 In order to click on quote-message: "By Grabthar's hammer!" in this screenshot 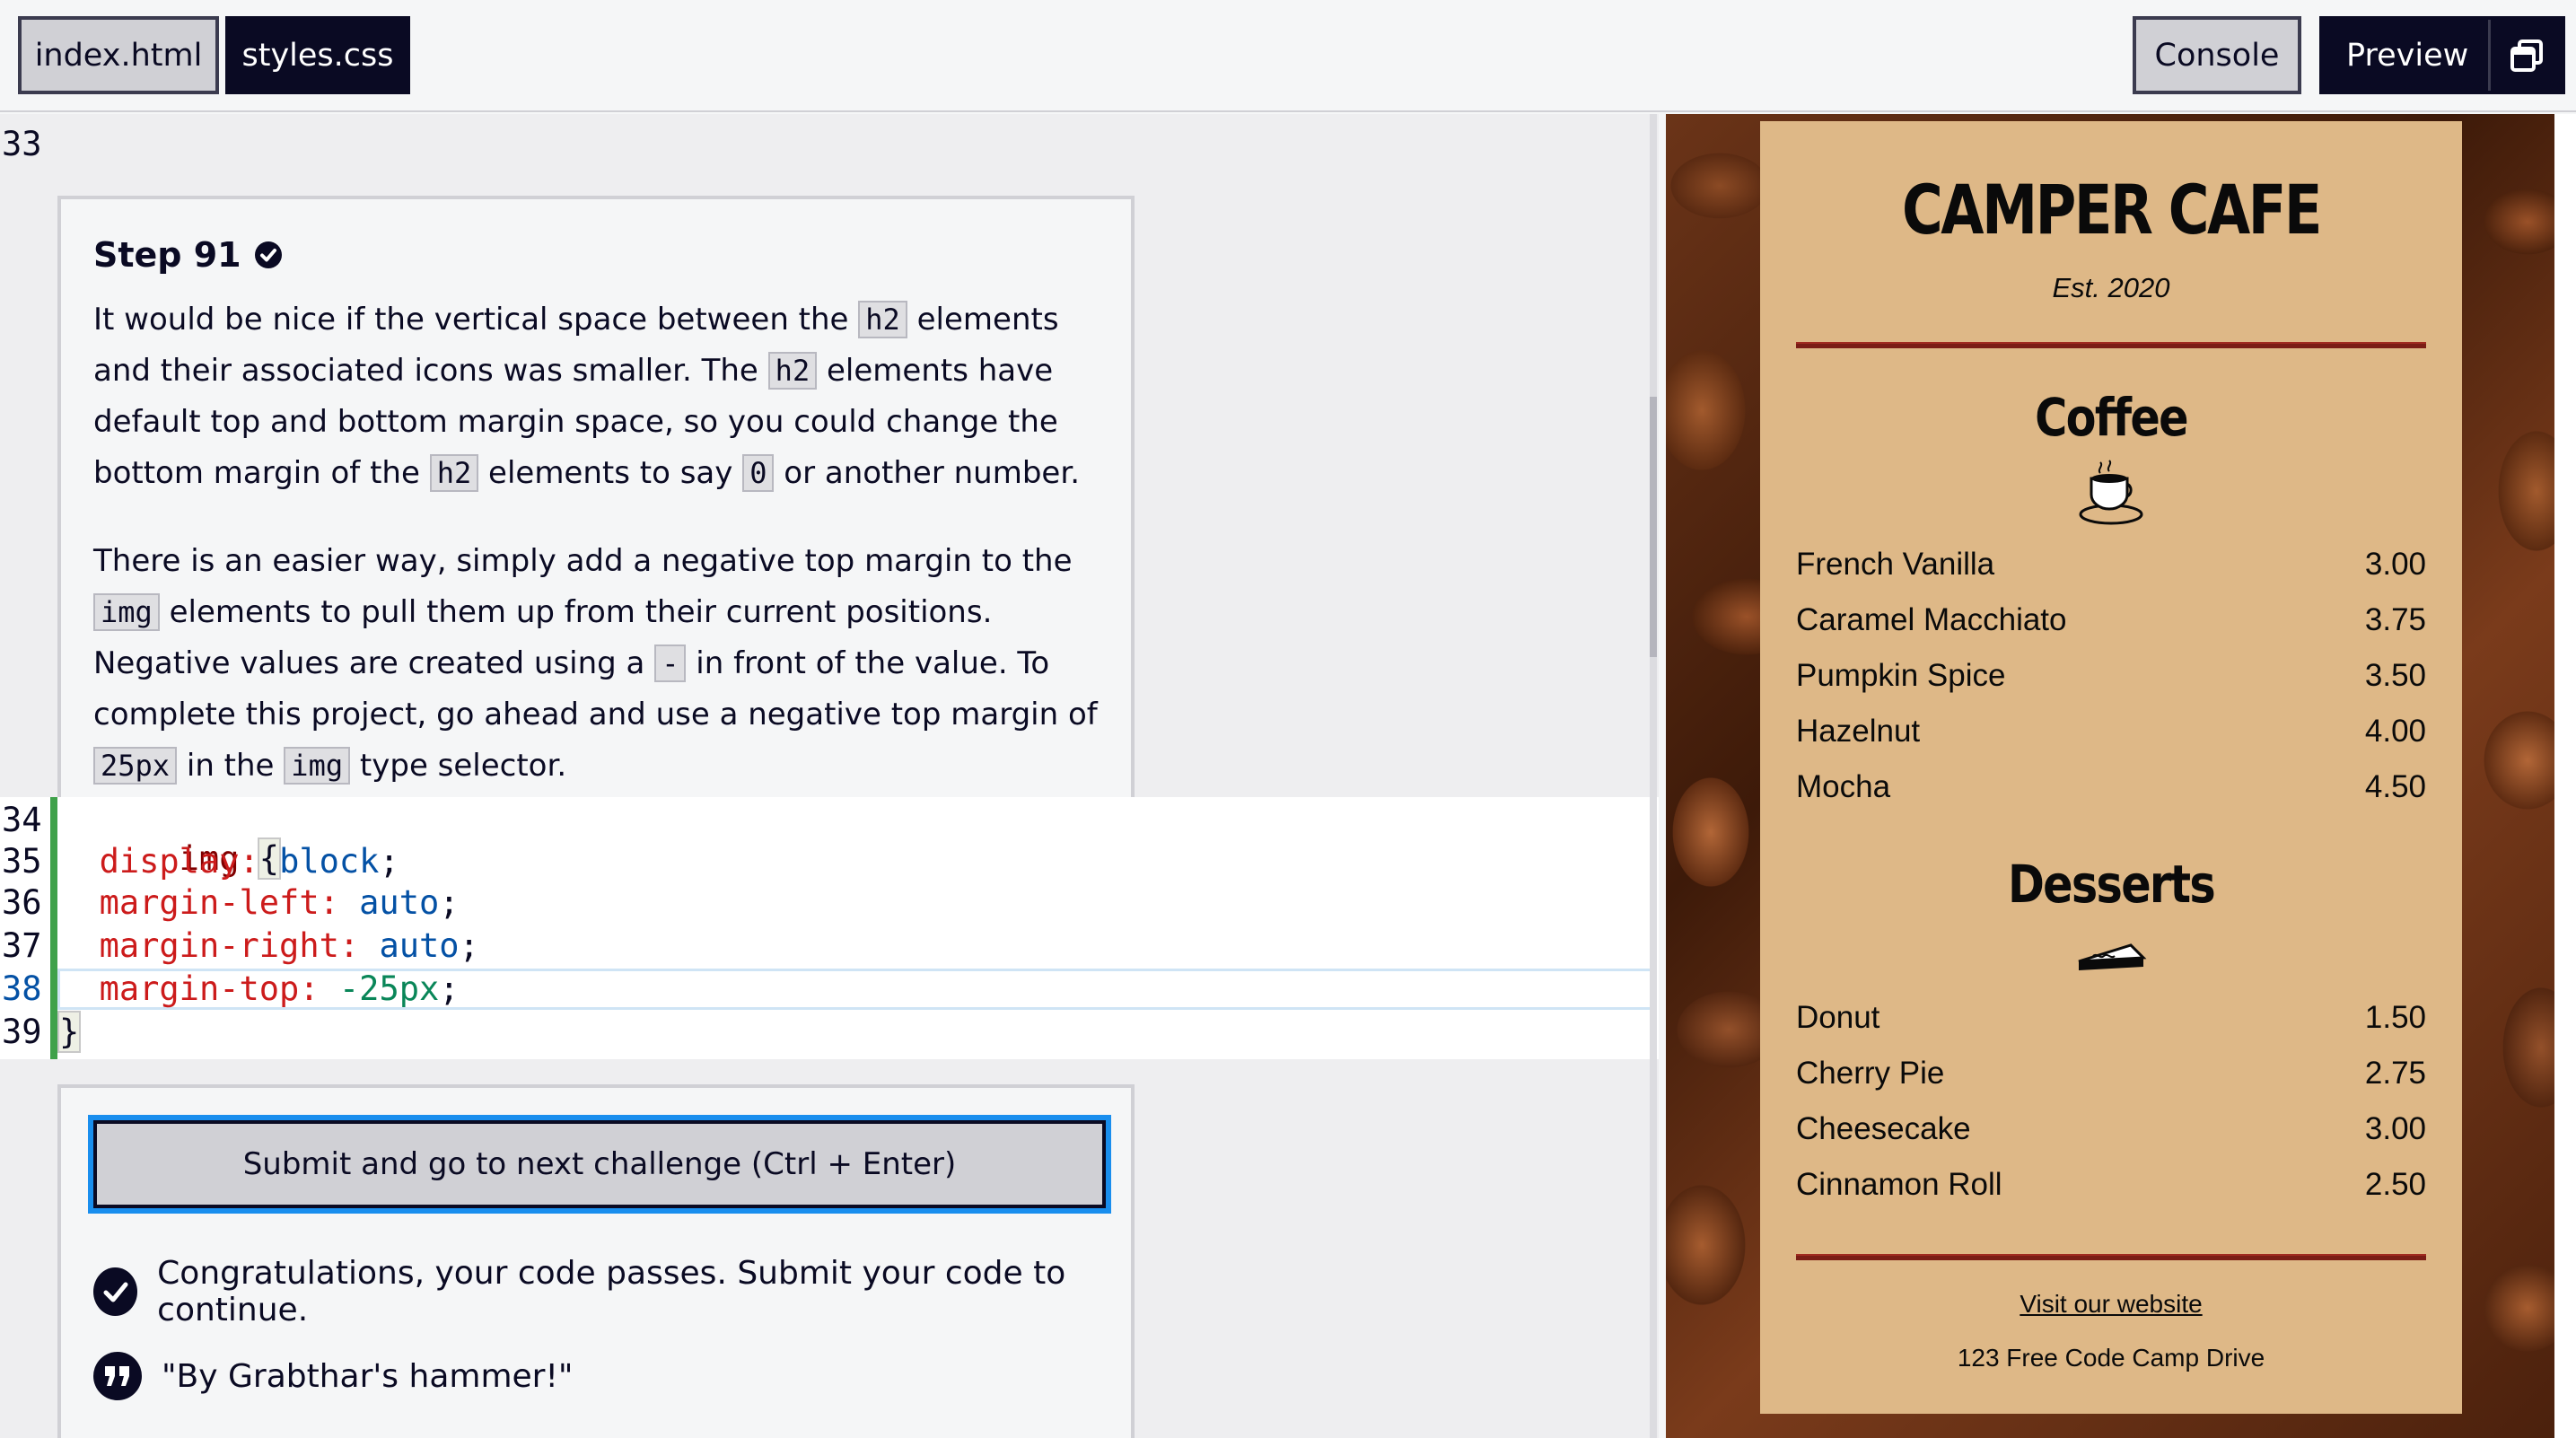, I will do `click(333, 1376)`.